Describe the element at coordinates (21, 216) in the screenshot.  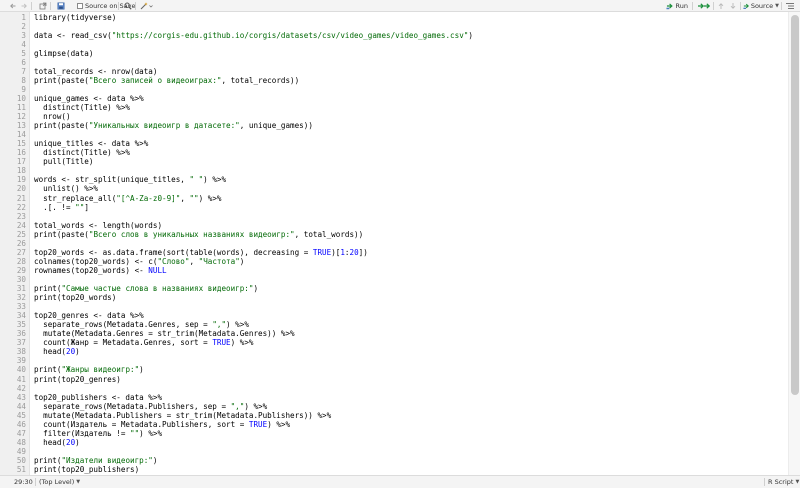
I see `line-number: 23` at that location.